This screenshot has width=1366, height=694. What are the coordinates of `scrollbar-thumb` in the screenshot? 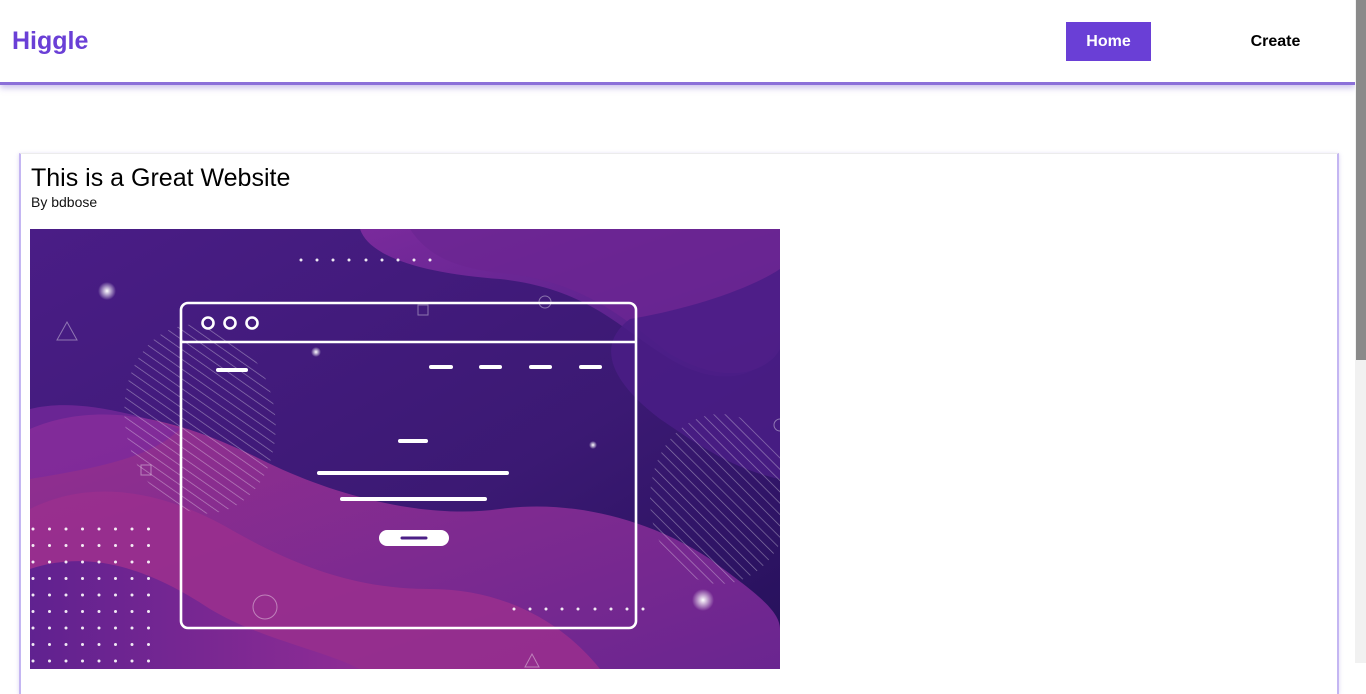 It's located at (1361, 180).